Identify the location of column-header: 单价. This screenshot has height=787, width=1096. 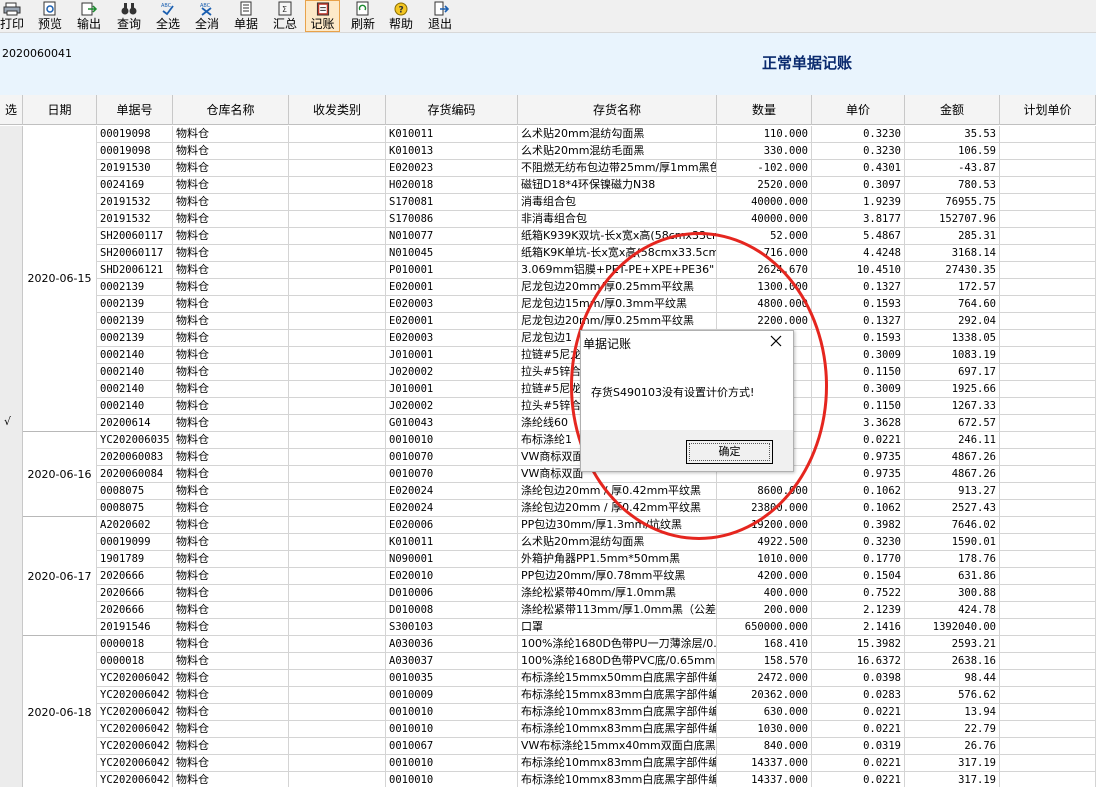
(858, 110).